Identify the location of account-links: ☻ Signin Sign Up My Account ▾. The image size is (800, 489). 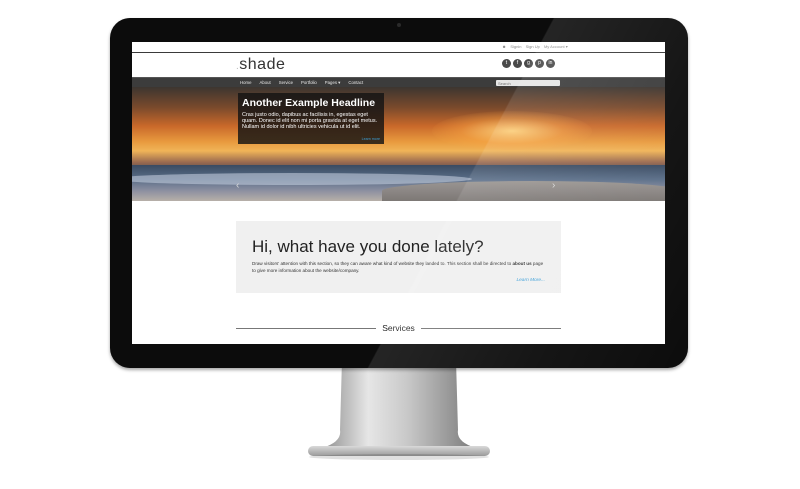
(536, 46).